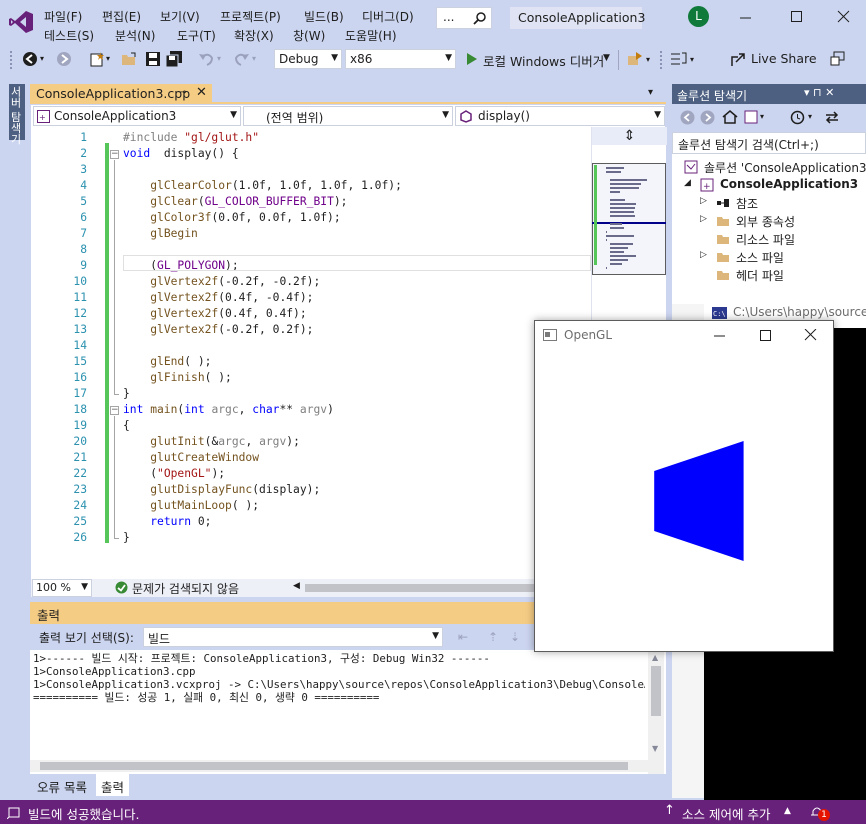 Image resolution: width=866 pixels, height=824 pixels. I want to click on horizontal-scrollbar-thumb, so click(420, 588).